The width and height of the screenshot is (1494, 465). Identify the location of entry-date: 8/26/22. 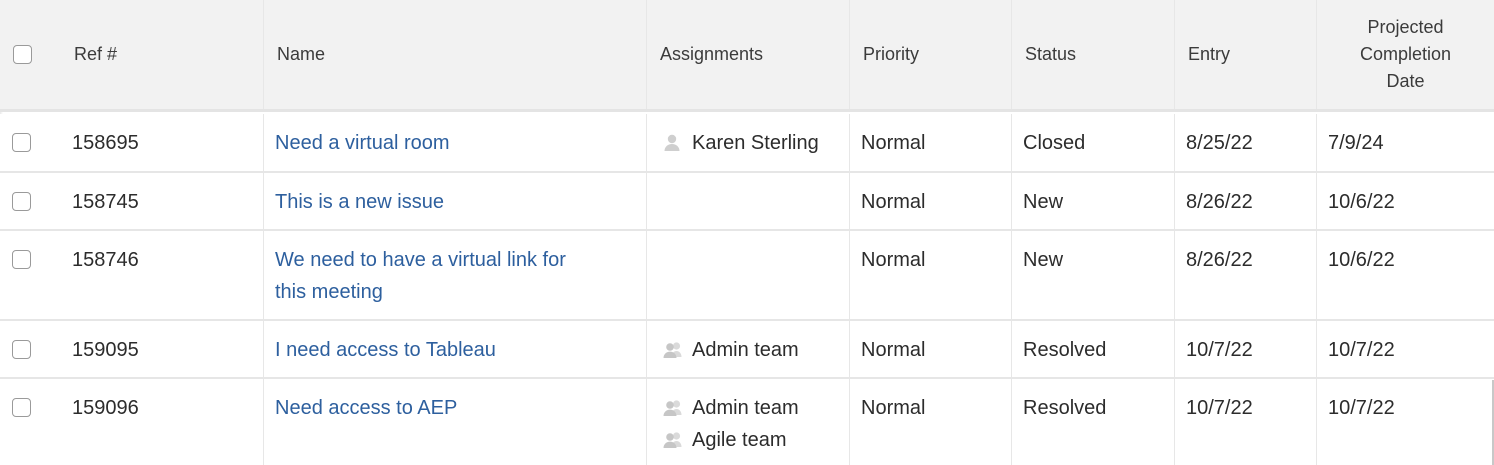
(1219, 202).